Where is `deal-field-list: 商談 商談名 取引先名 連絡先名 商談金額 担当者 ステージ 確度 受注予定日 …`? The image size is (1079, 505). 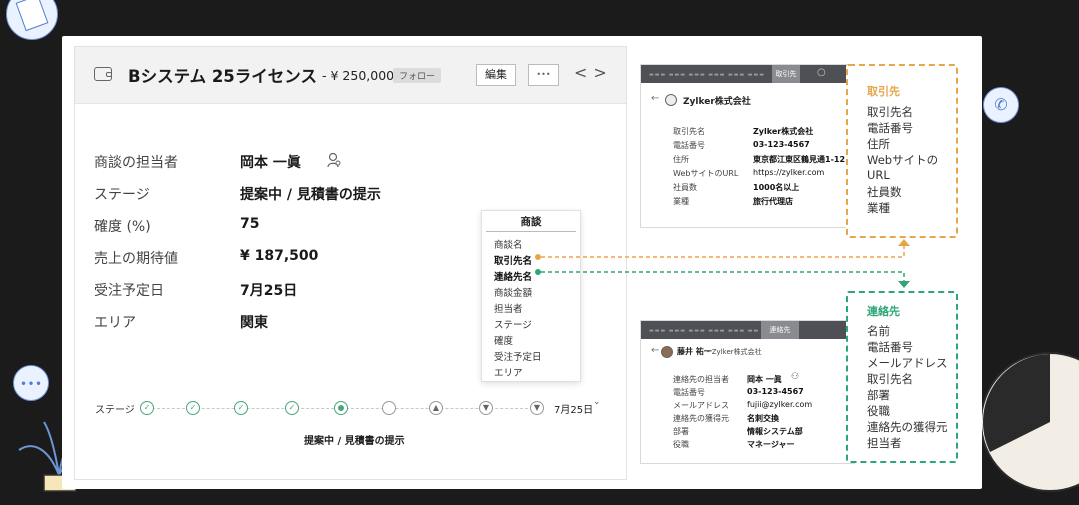 deal-field-list: 商談 商談名 取引先名 連絡先名 商談金額 担当者 ステージ 確度 受注予定日 … is located at coordinates (531, 296).